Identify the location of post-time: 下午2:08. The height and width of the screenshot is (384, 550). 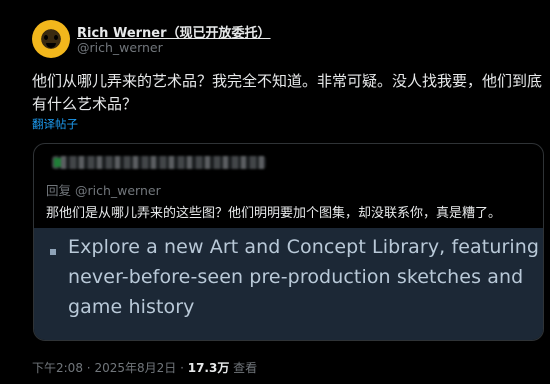
(57, 368).